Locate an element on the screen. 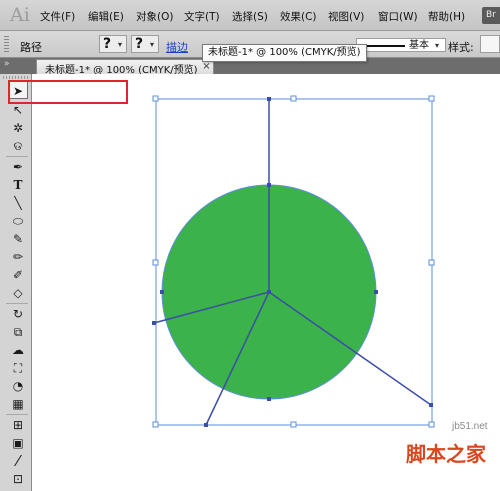 The height and width of the screenshot is (491, 500). blob-brush-tool-icon: ✐ is located at coordinates (18, 275).